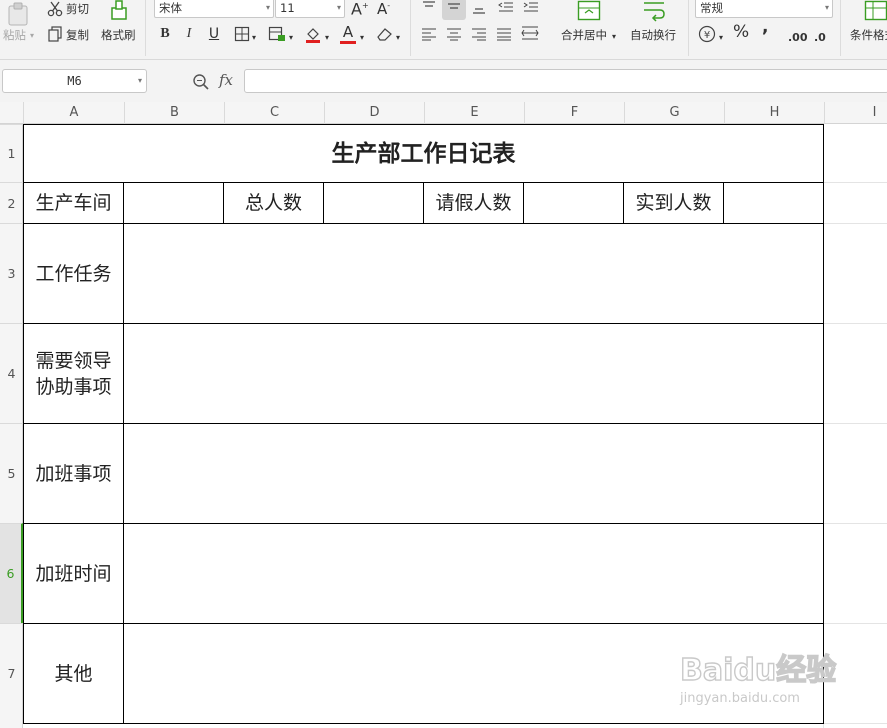 Image resolution: width=887 pixels, height=728 pixels. I want to click on cell-g2: 实到人数, so click(673, 203).